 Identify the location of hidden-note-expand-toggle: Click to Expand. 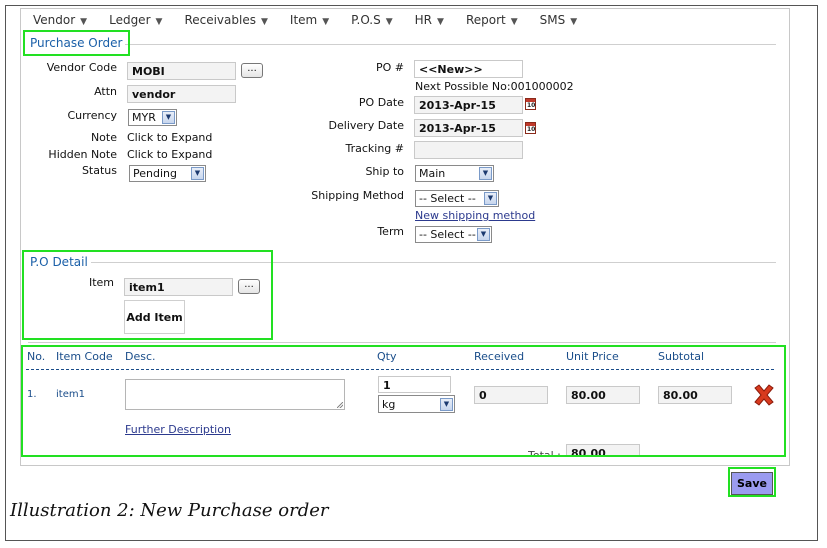
(169, 154).